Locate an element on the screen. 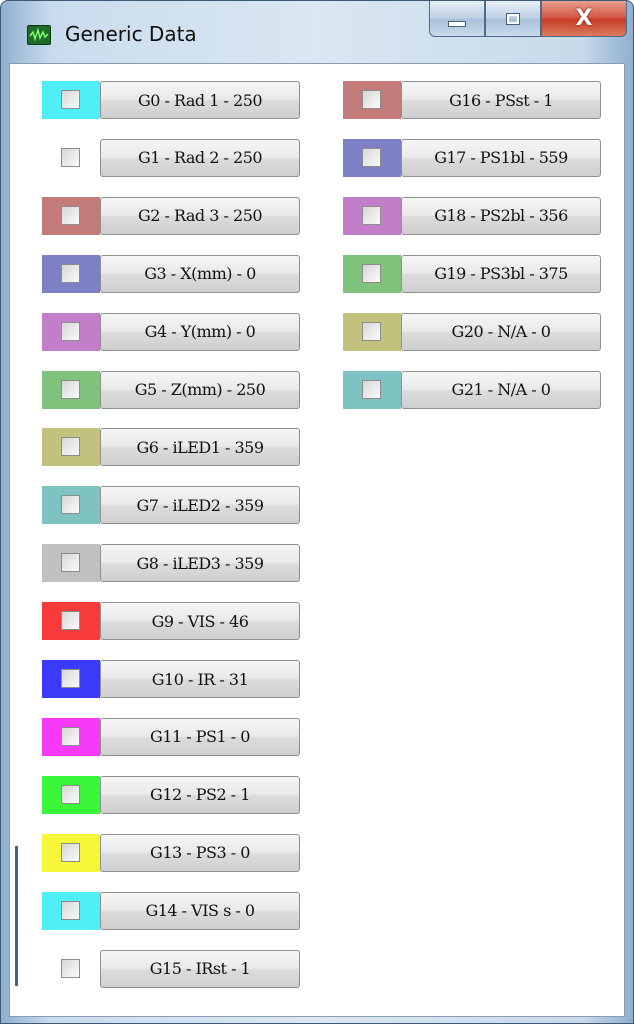 Image resolution: width=634 pixels, height=1024 pixels. minimize-button is located at coordinates (457, 19).